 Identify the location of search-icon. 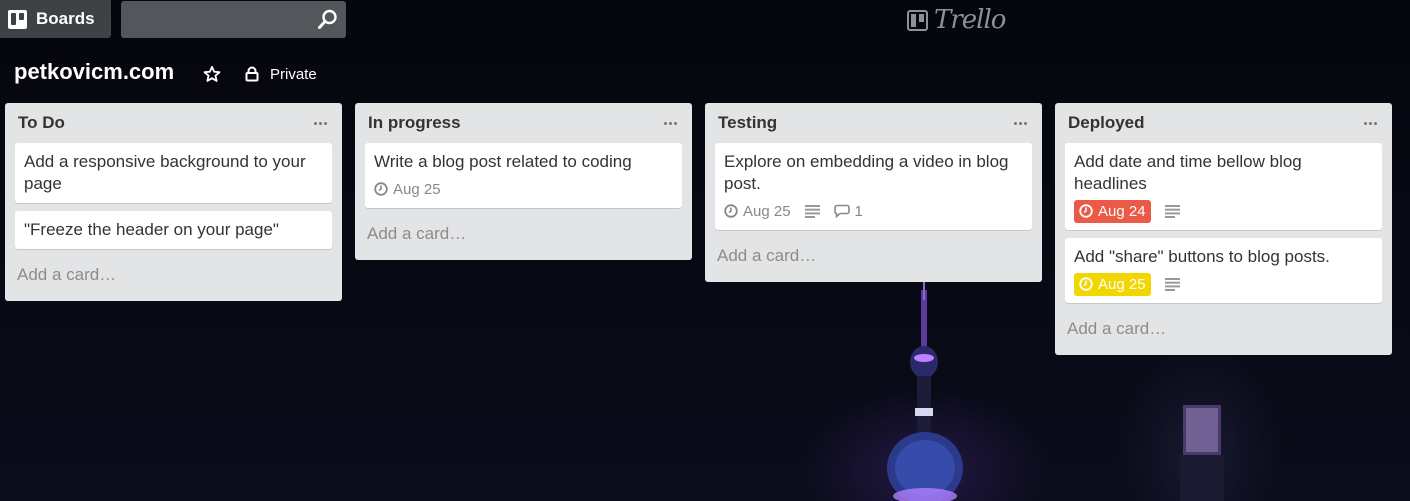
(327, 19).